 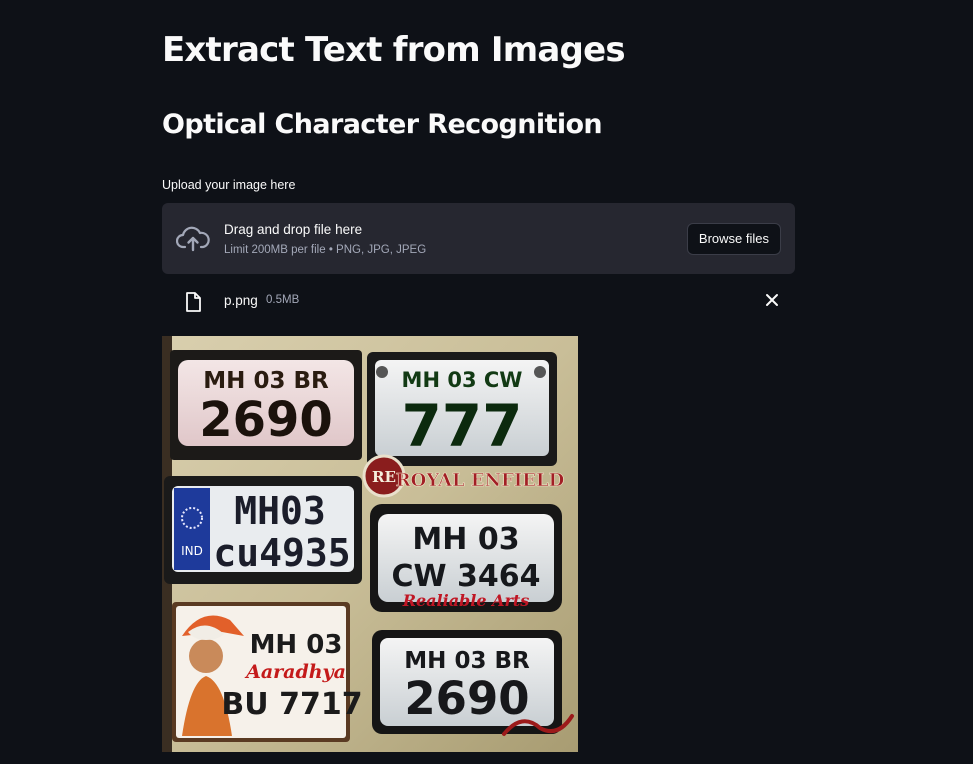 I want to click on plate-6: MH 03 BR 2690, so click(x=473, y=683).